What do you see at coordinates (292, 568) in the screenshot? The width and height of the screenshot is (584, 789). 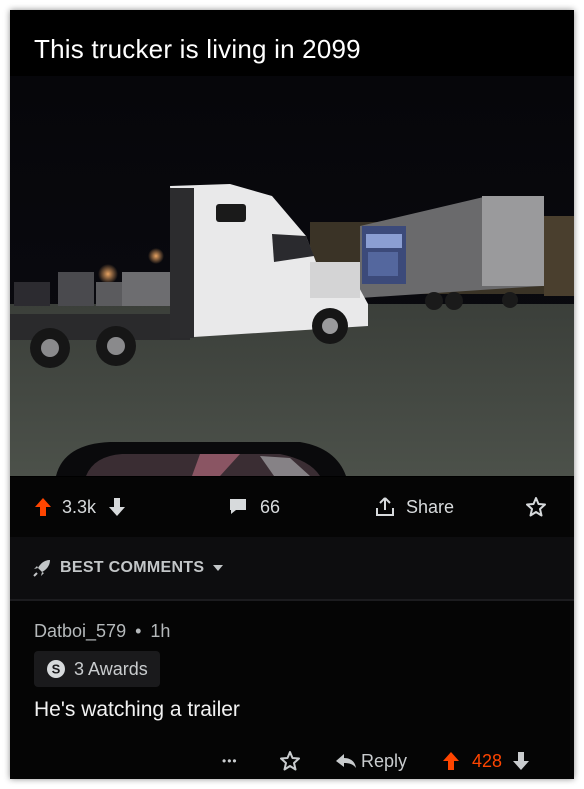 I see `comment-sort-bar: BEST COMMENTS` at bounding box center [292, 568].